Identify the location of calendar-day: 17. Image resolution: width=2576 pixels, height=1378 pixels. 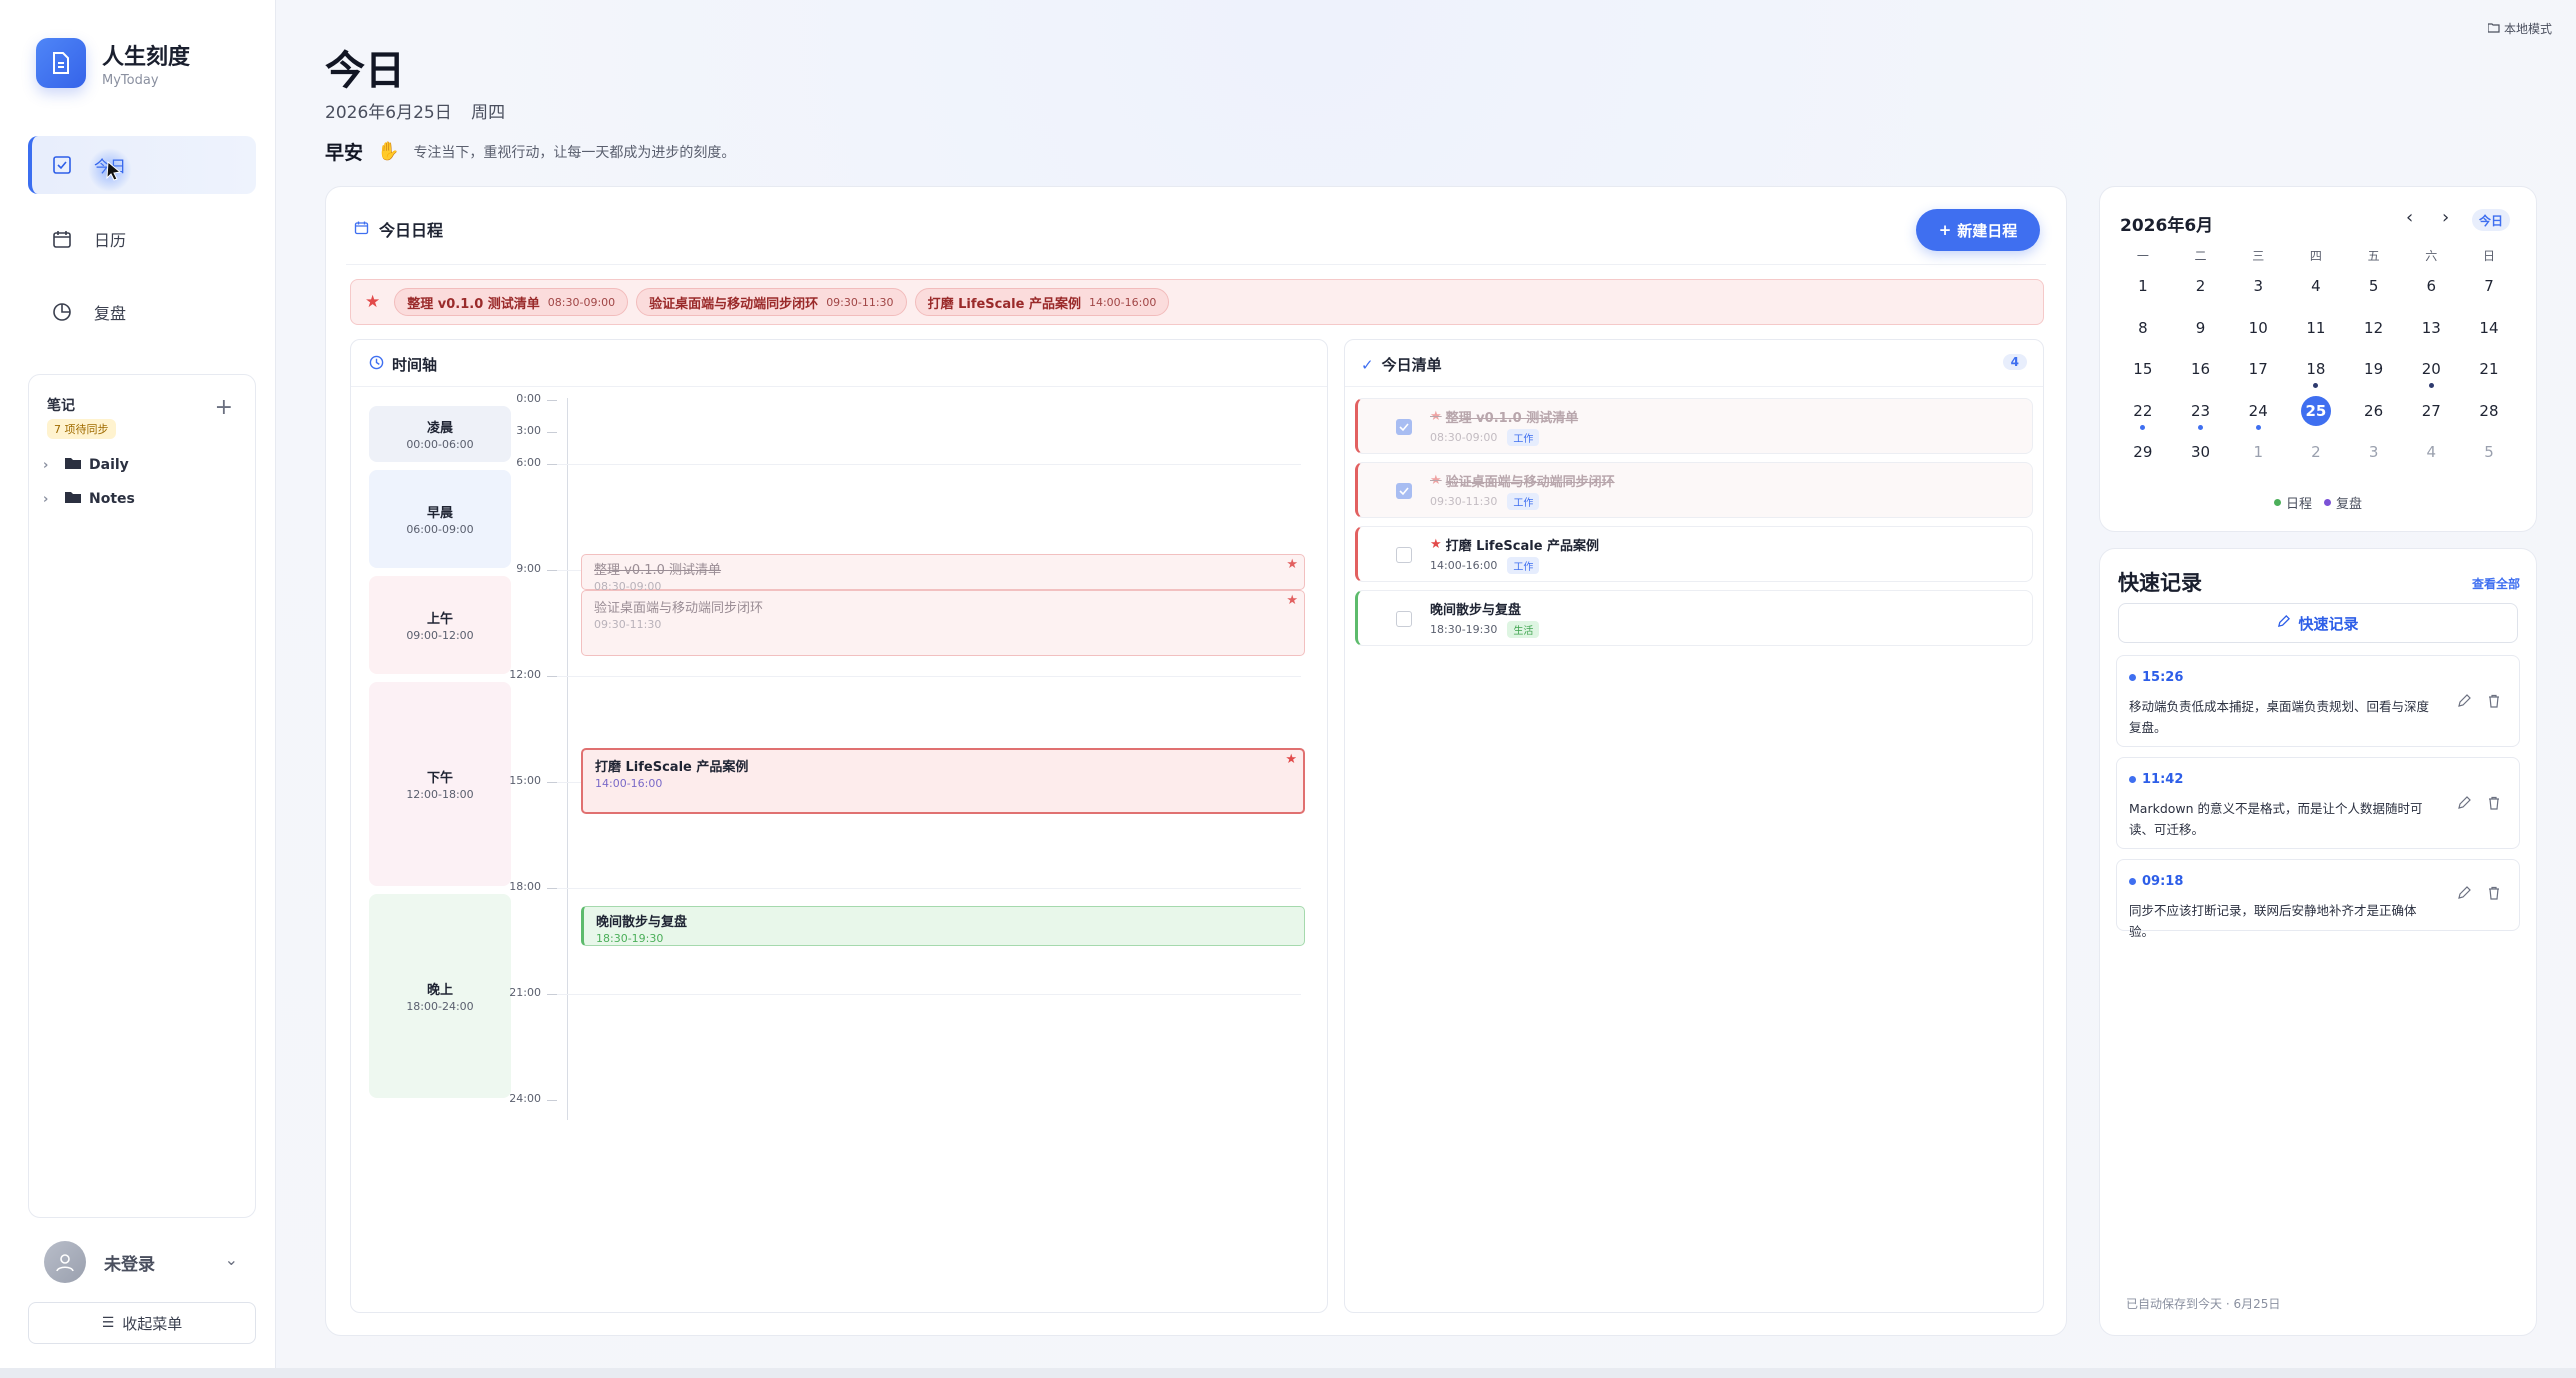
(2258, 373).